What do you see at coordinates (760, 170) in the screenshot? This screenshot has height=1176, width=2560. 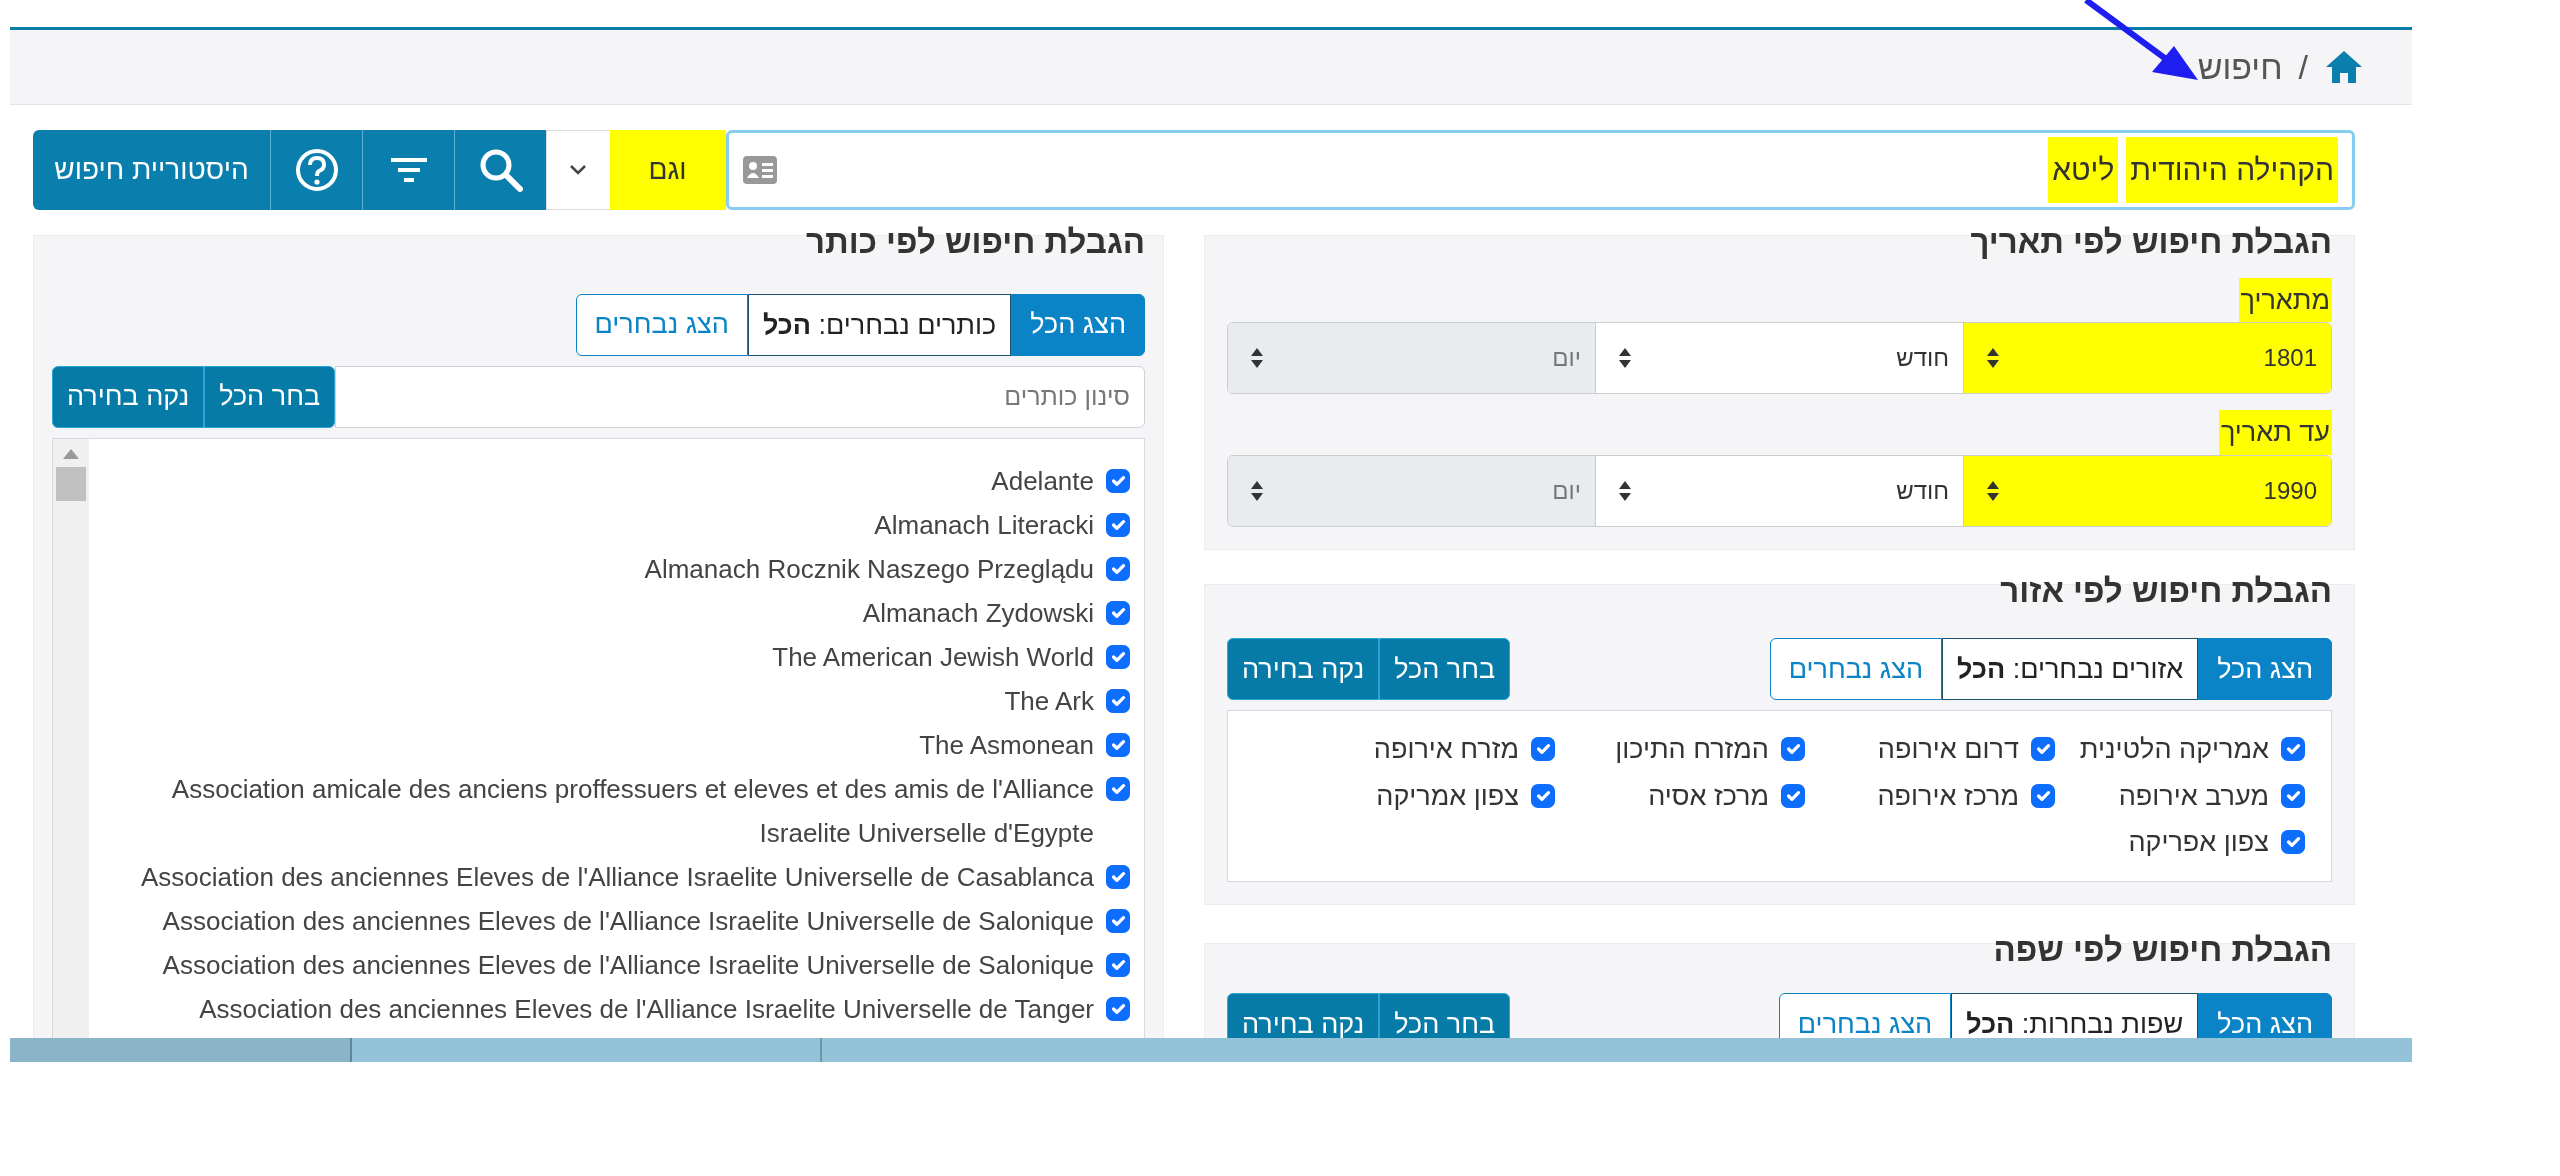 I see `id-card-icon` at bounding box center [760, 170].